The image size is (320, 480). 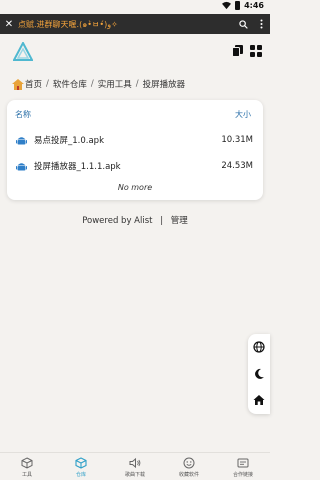 I want to click on cooperation-link-icon, so click(x=243, y=463).